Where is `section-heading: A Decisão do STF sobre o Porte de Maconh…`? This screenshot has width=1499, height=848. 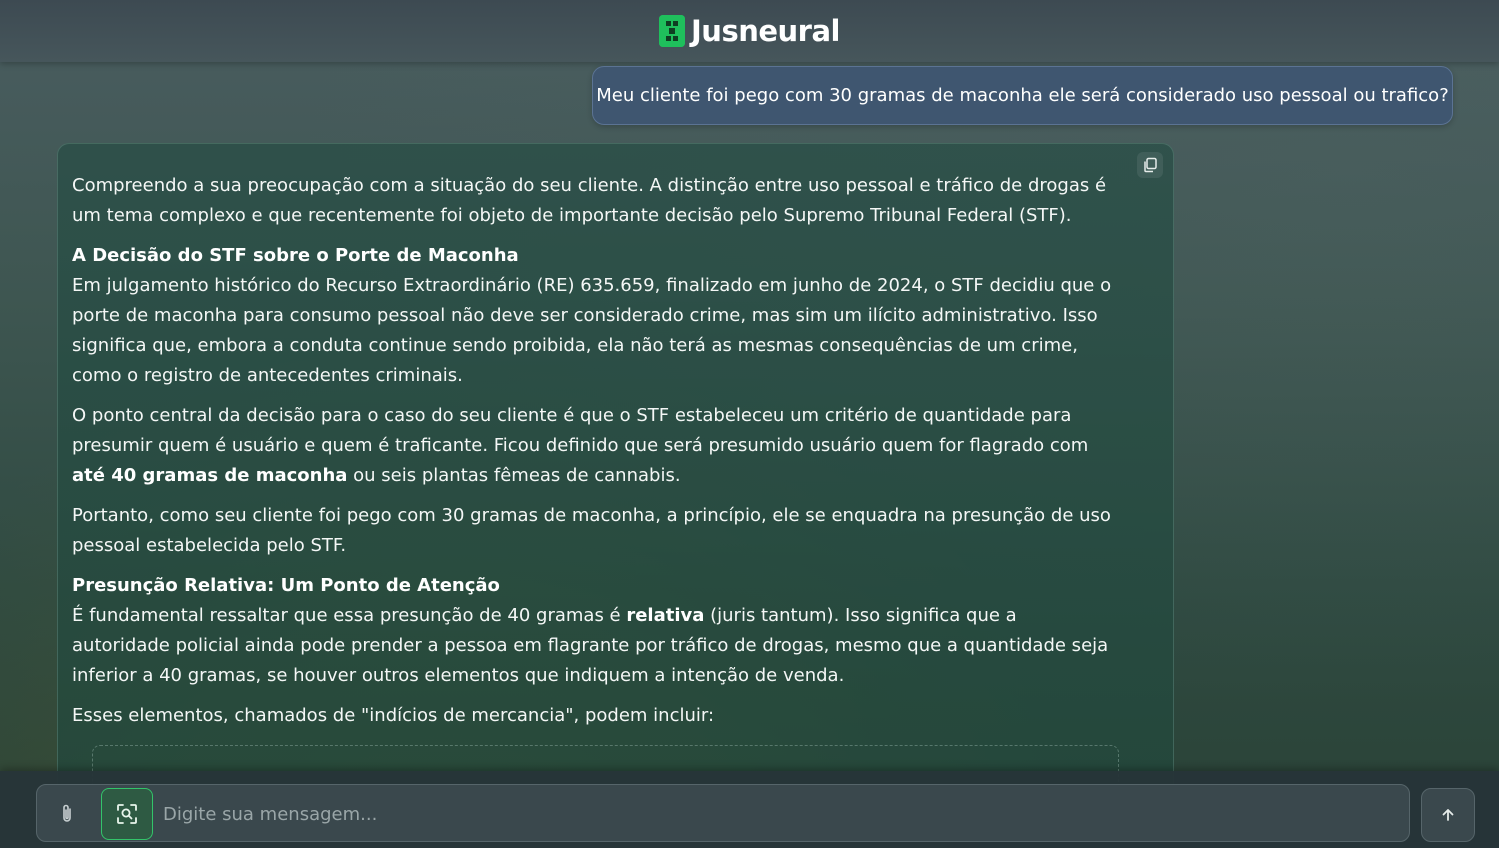 section-heading: A Decisão do STF sobre o Porte de Maconh… is located at coordinates (295, 255).